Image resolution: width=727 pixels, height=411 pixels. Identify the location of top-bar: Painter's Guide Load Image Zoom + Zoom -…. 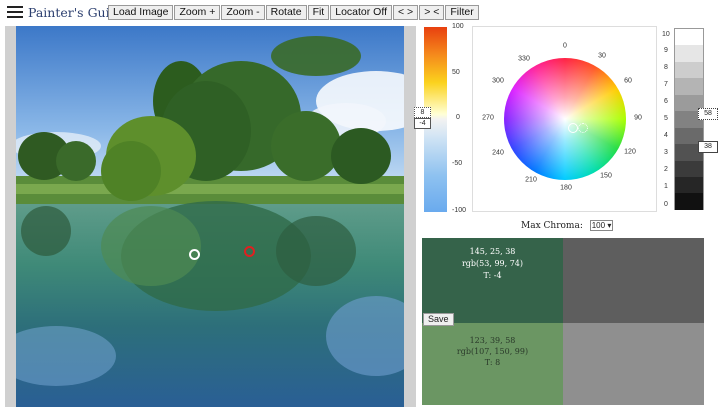
(363, 13).